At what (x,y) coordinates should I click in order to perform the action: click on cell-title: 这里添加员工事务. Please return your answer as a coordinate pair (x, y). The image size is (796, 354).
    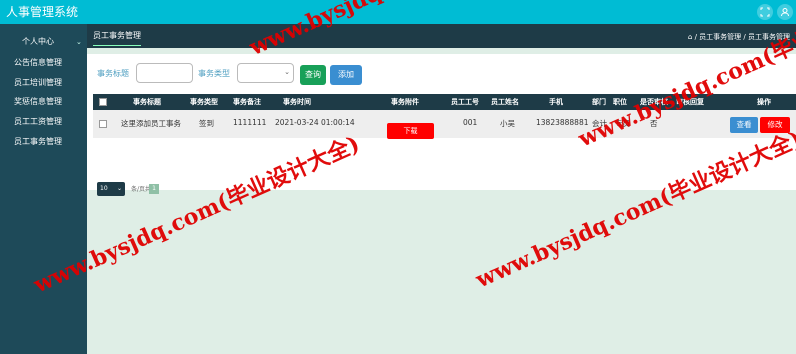
    Looking at the image, I should click on (151, 123).